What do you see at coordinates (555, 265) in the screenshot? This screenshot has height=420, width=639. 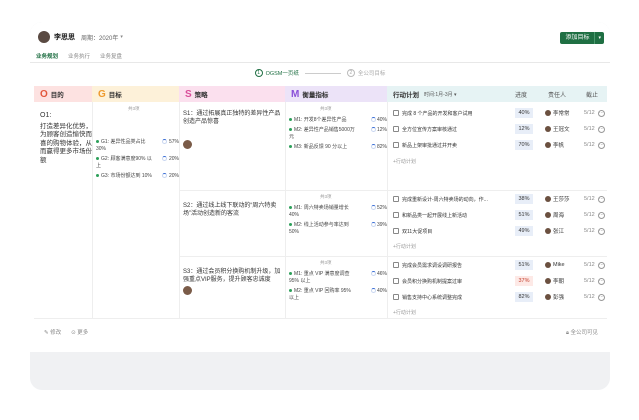 I see `owner: Mike` at bounding box center [555, 265].